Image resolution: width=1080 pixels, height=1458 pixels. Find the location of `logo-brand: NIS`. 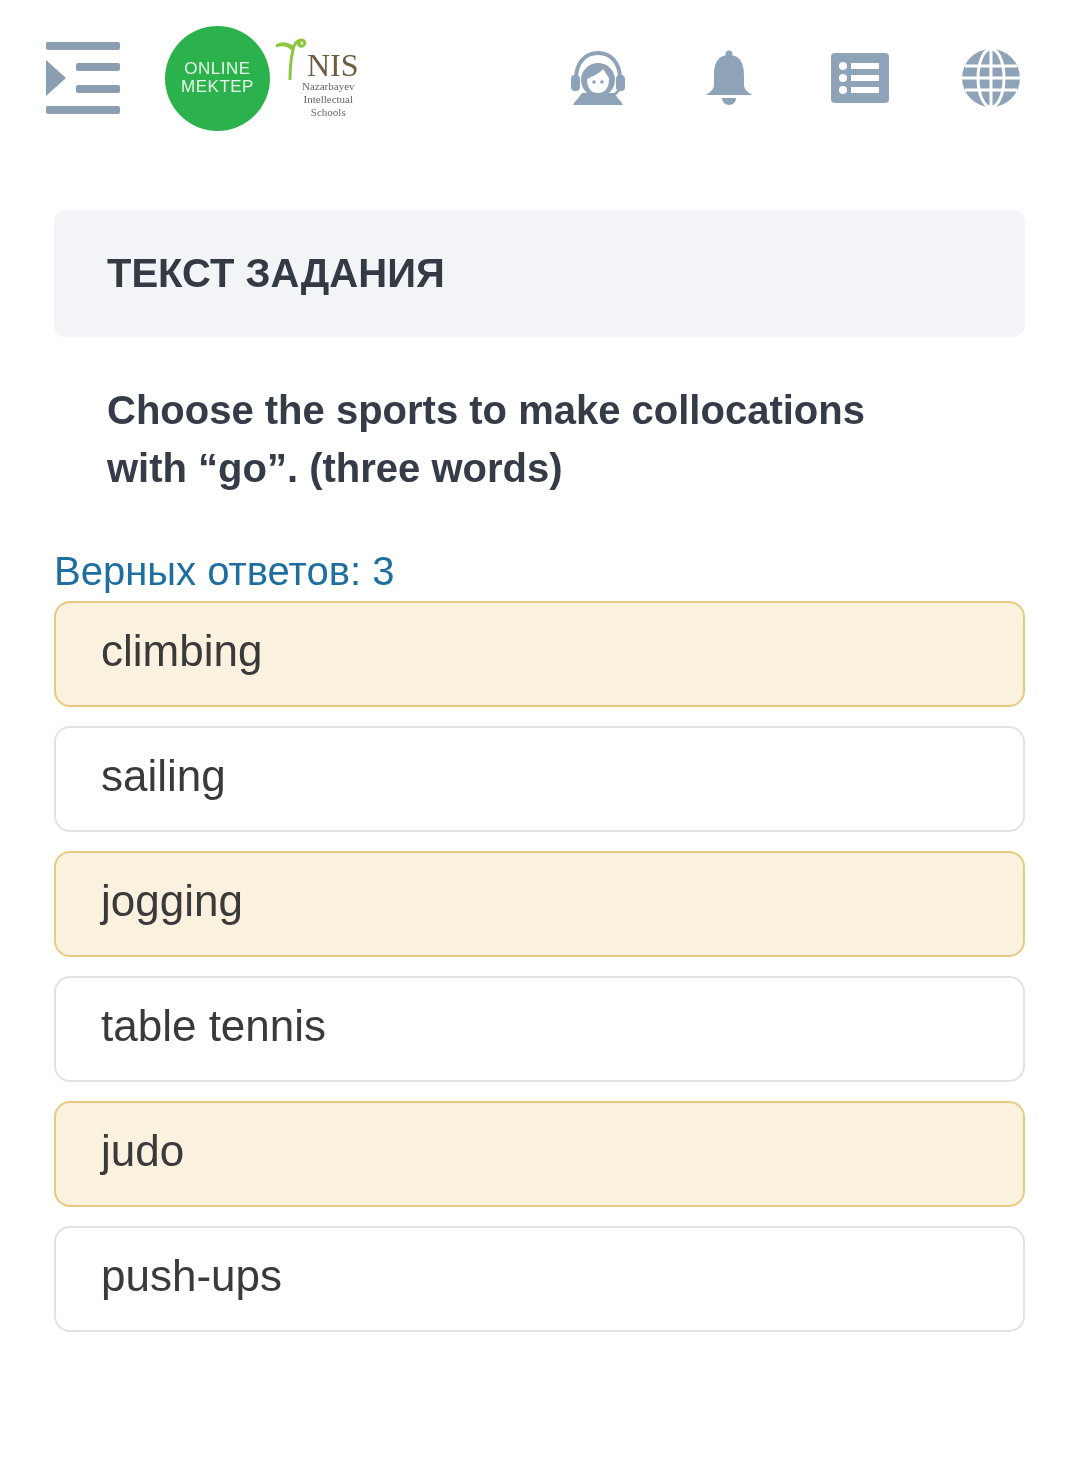

logo-brand: NIS is located at coordinates (333, 64).